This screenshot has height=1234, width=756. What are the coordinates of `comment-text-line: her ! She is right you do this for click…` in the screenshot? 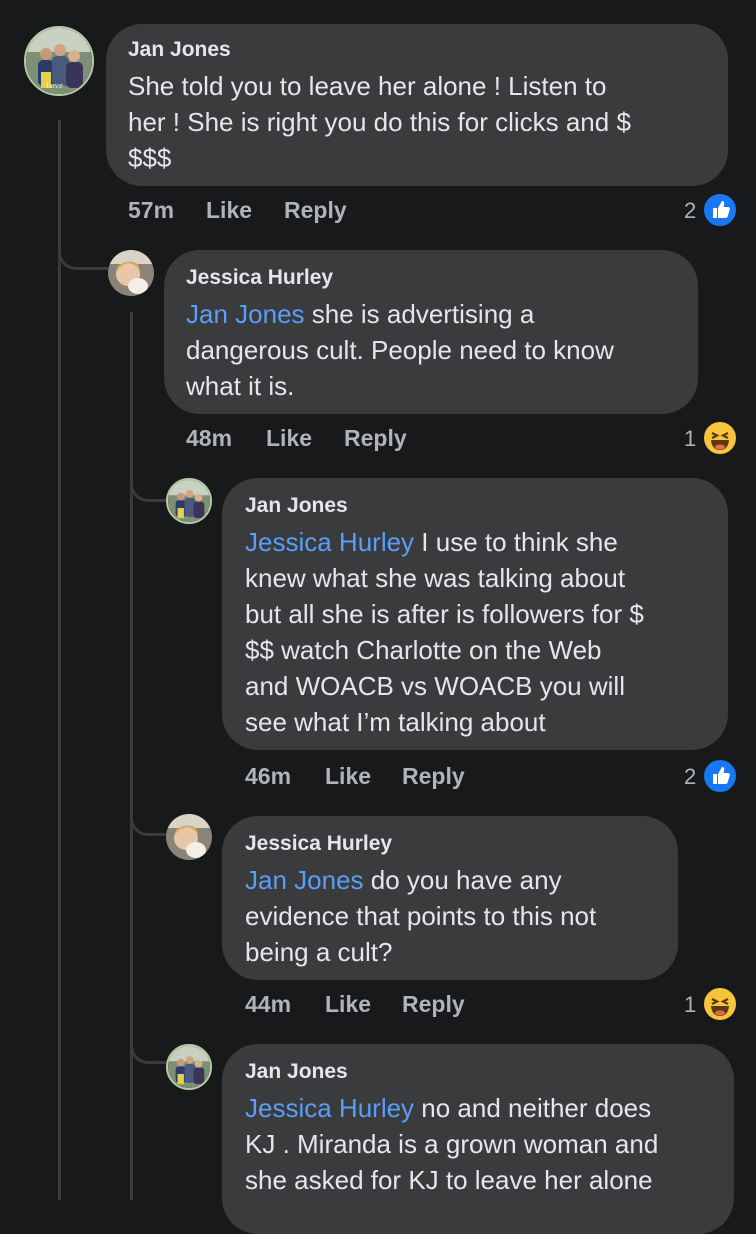 It's located at (379, 122).